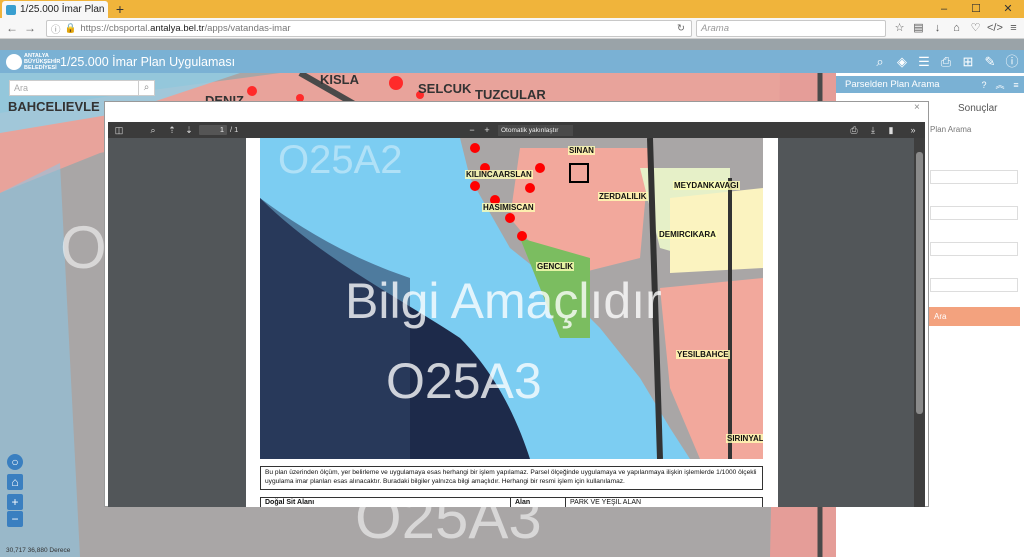 The height and width of the screenshot is (557, 1024). Describe the element at coordinates (975, 28) in the screenshot. I see `pocket-icon: ♡` at that location.